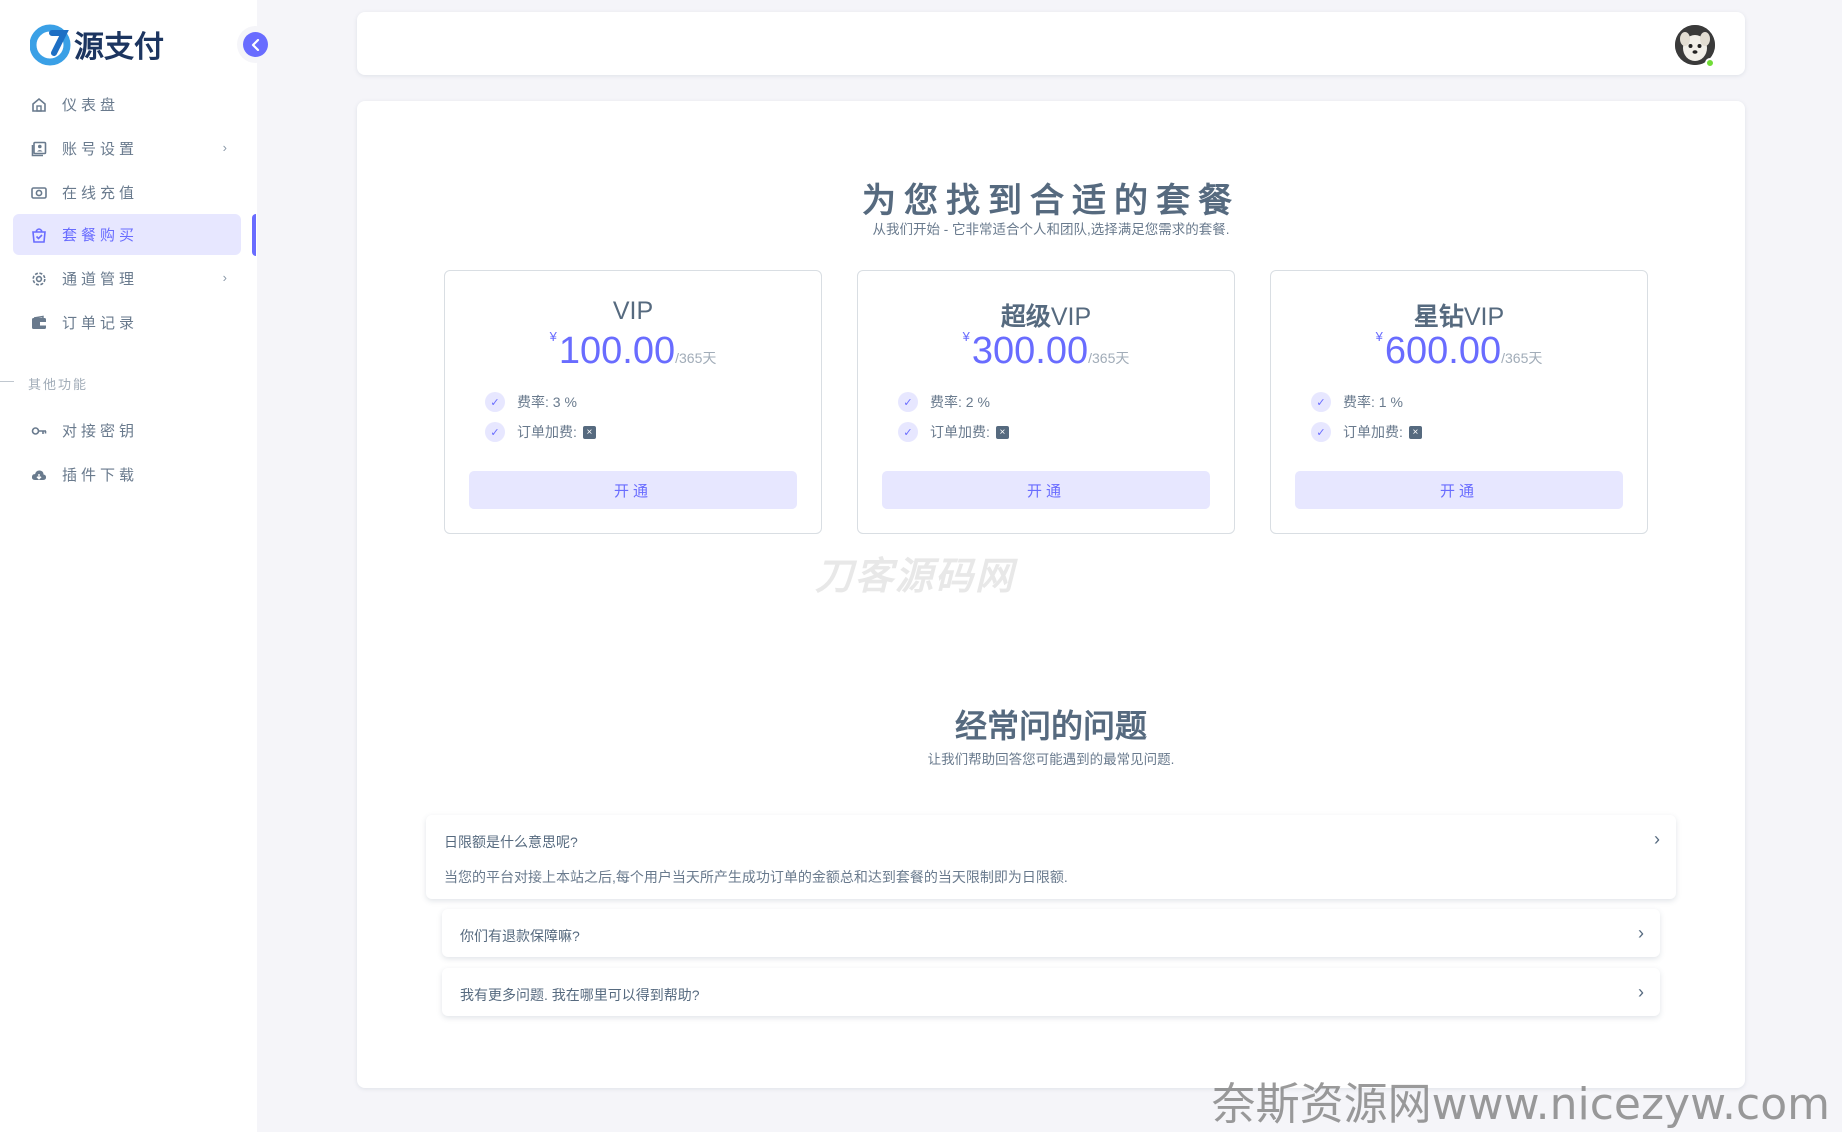  What do you see at coordinates (1051, 933) in the screenshot?
I see `faq-item: 你们有退款保障嘛? ›` at bounding box center [1051, 933].